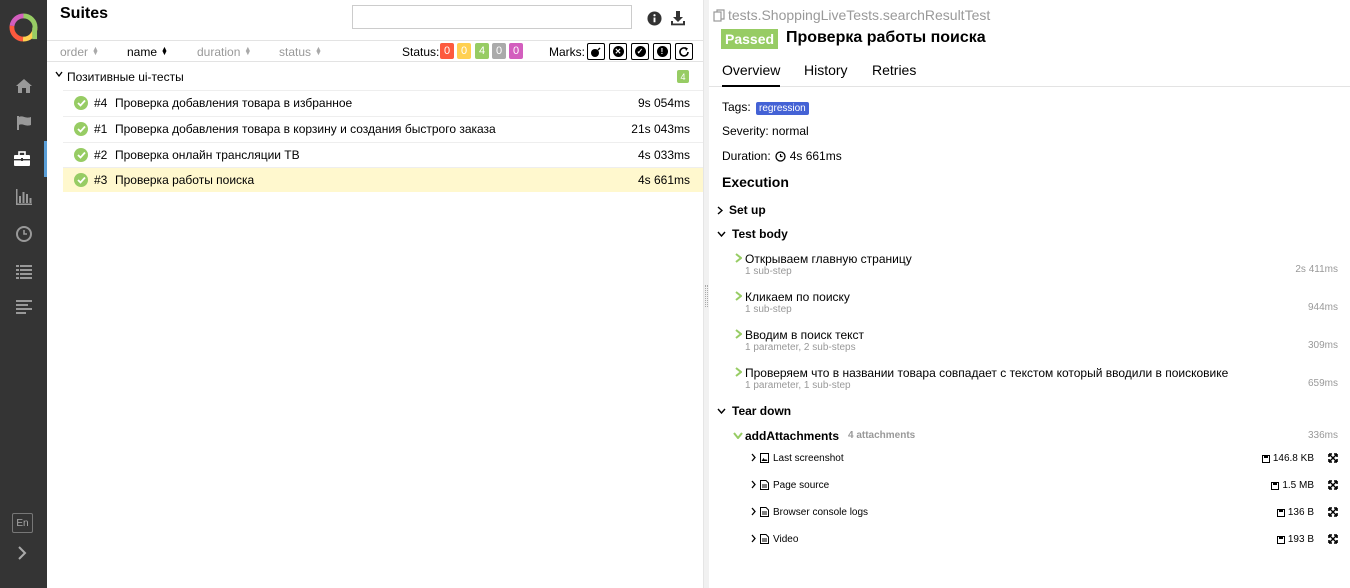 Image resolution: width=1350 pixels, height=588 pixels. I want to click on mark-flaky-button, so click(596, 51).